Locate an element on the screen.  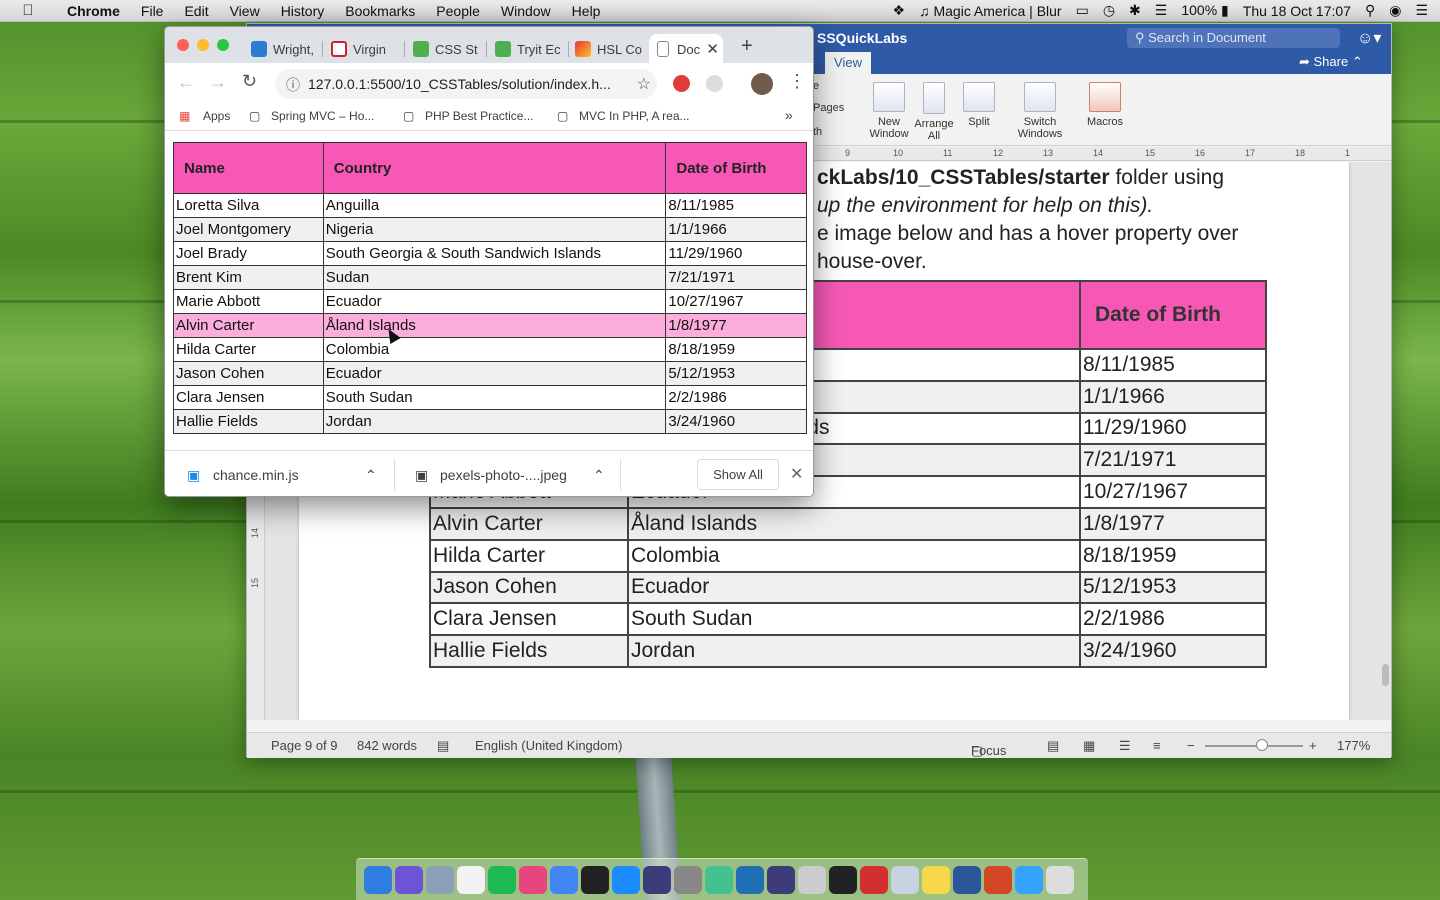
adblock-extension-icon is located at coordinates (681, 83).